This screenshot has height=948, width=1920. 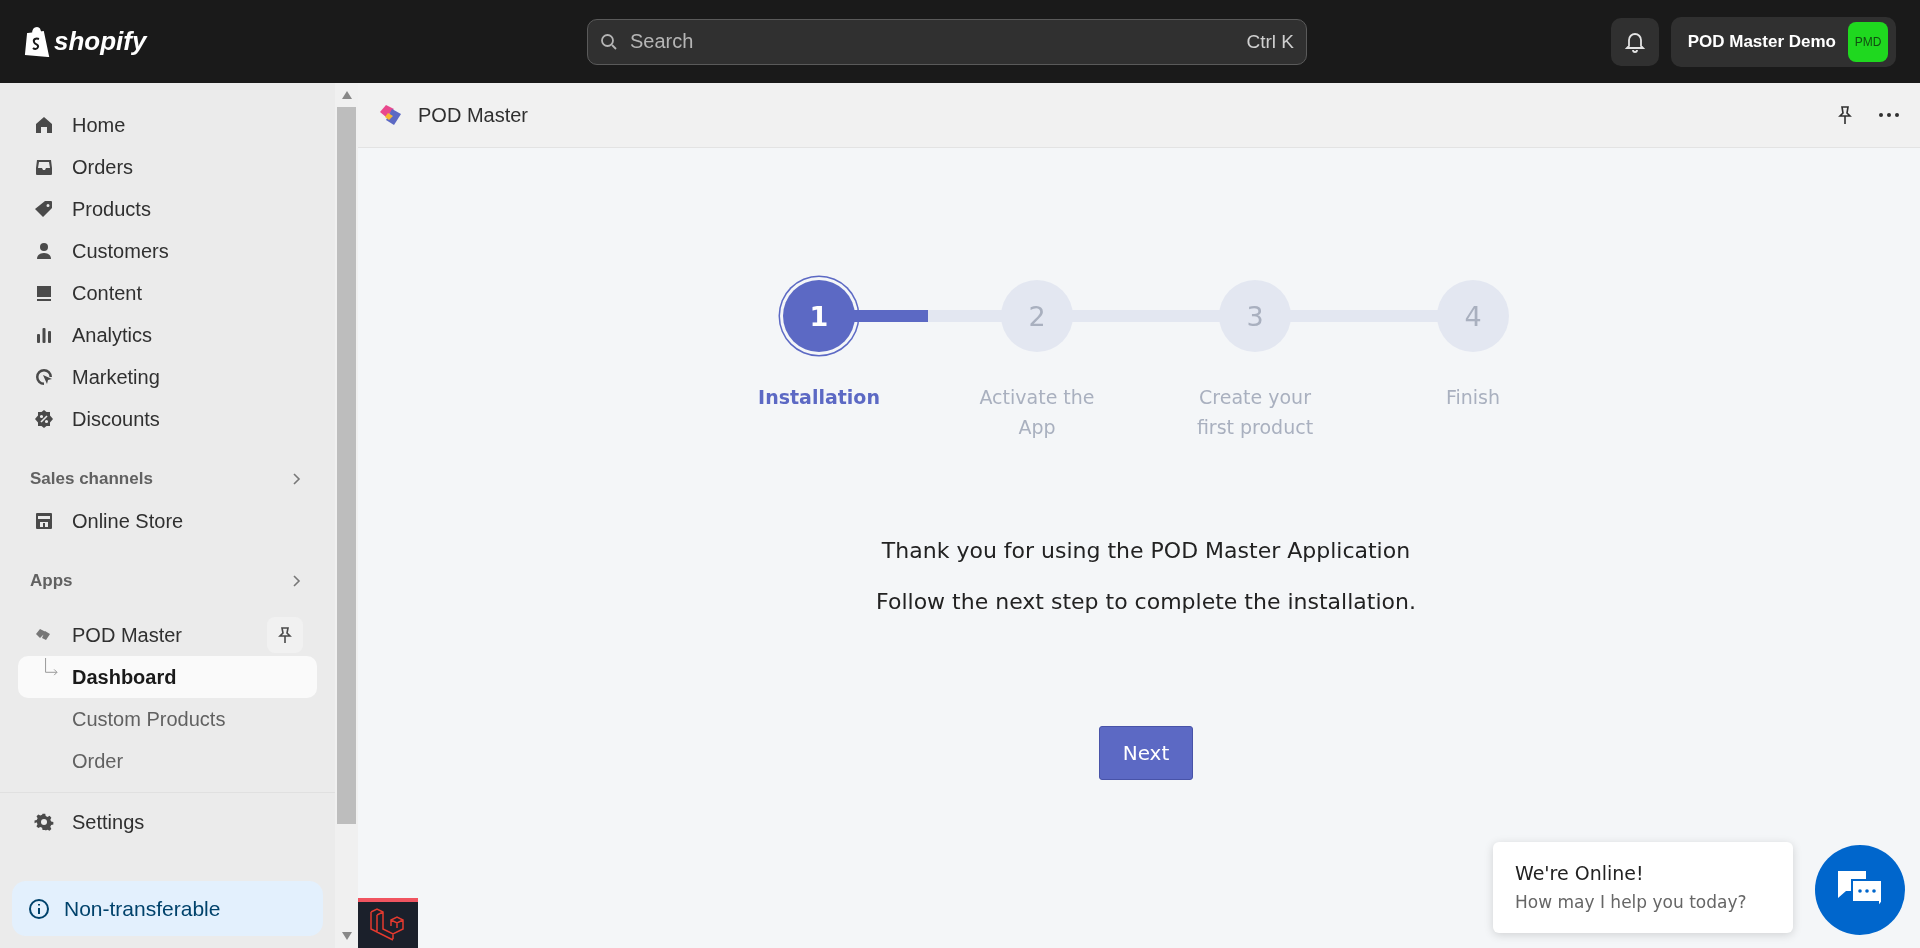 What do you see at coordinates (167, 761) in the screenshot?
I see `sidebar-subitem: Order` at bounding box center [167, 761].